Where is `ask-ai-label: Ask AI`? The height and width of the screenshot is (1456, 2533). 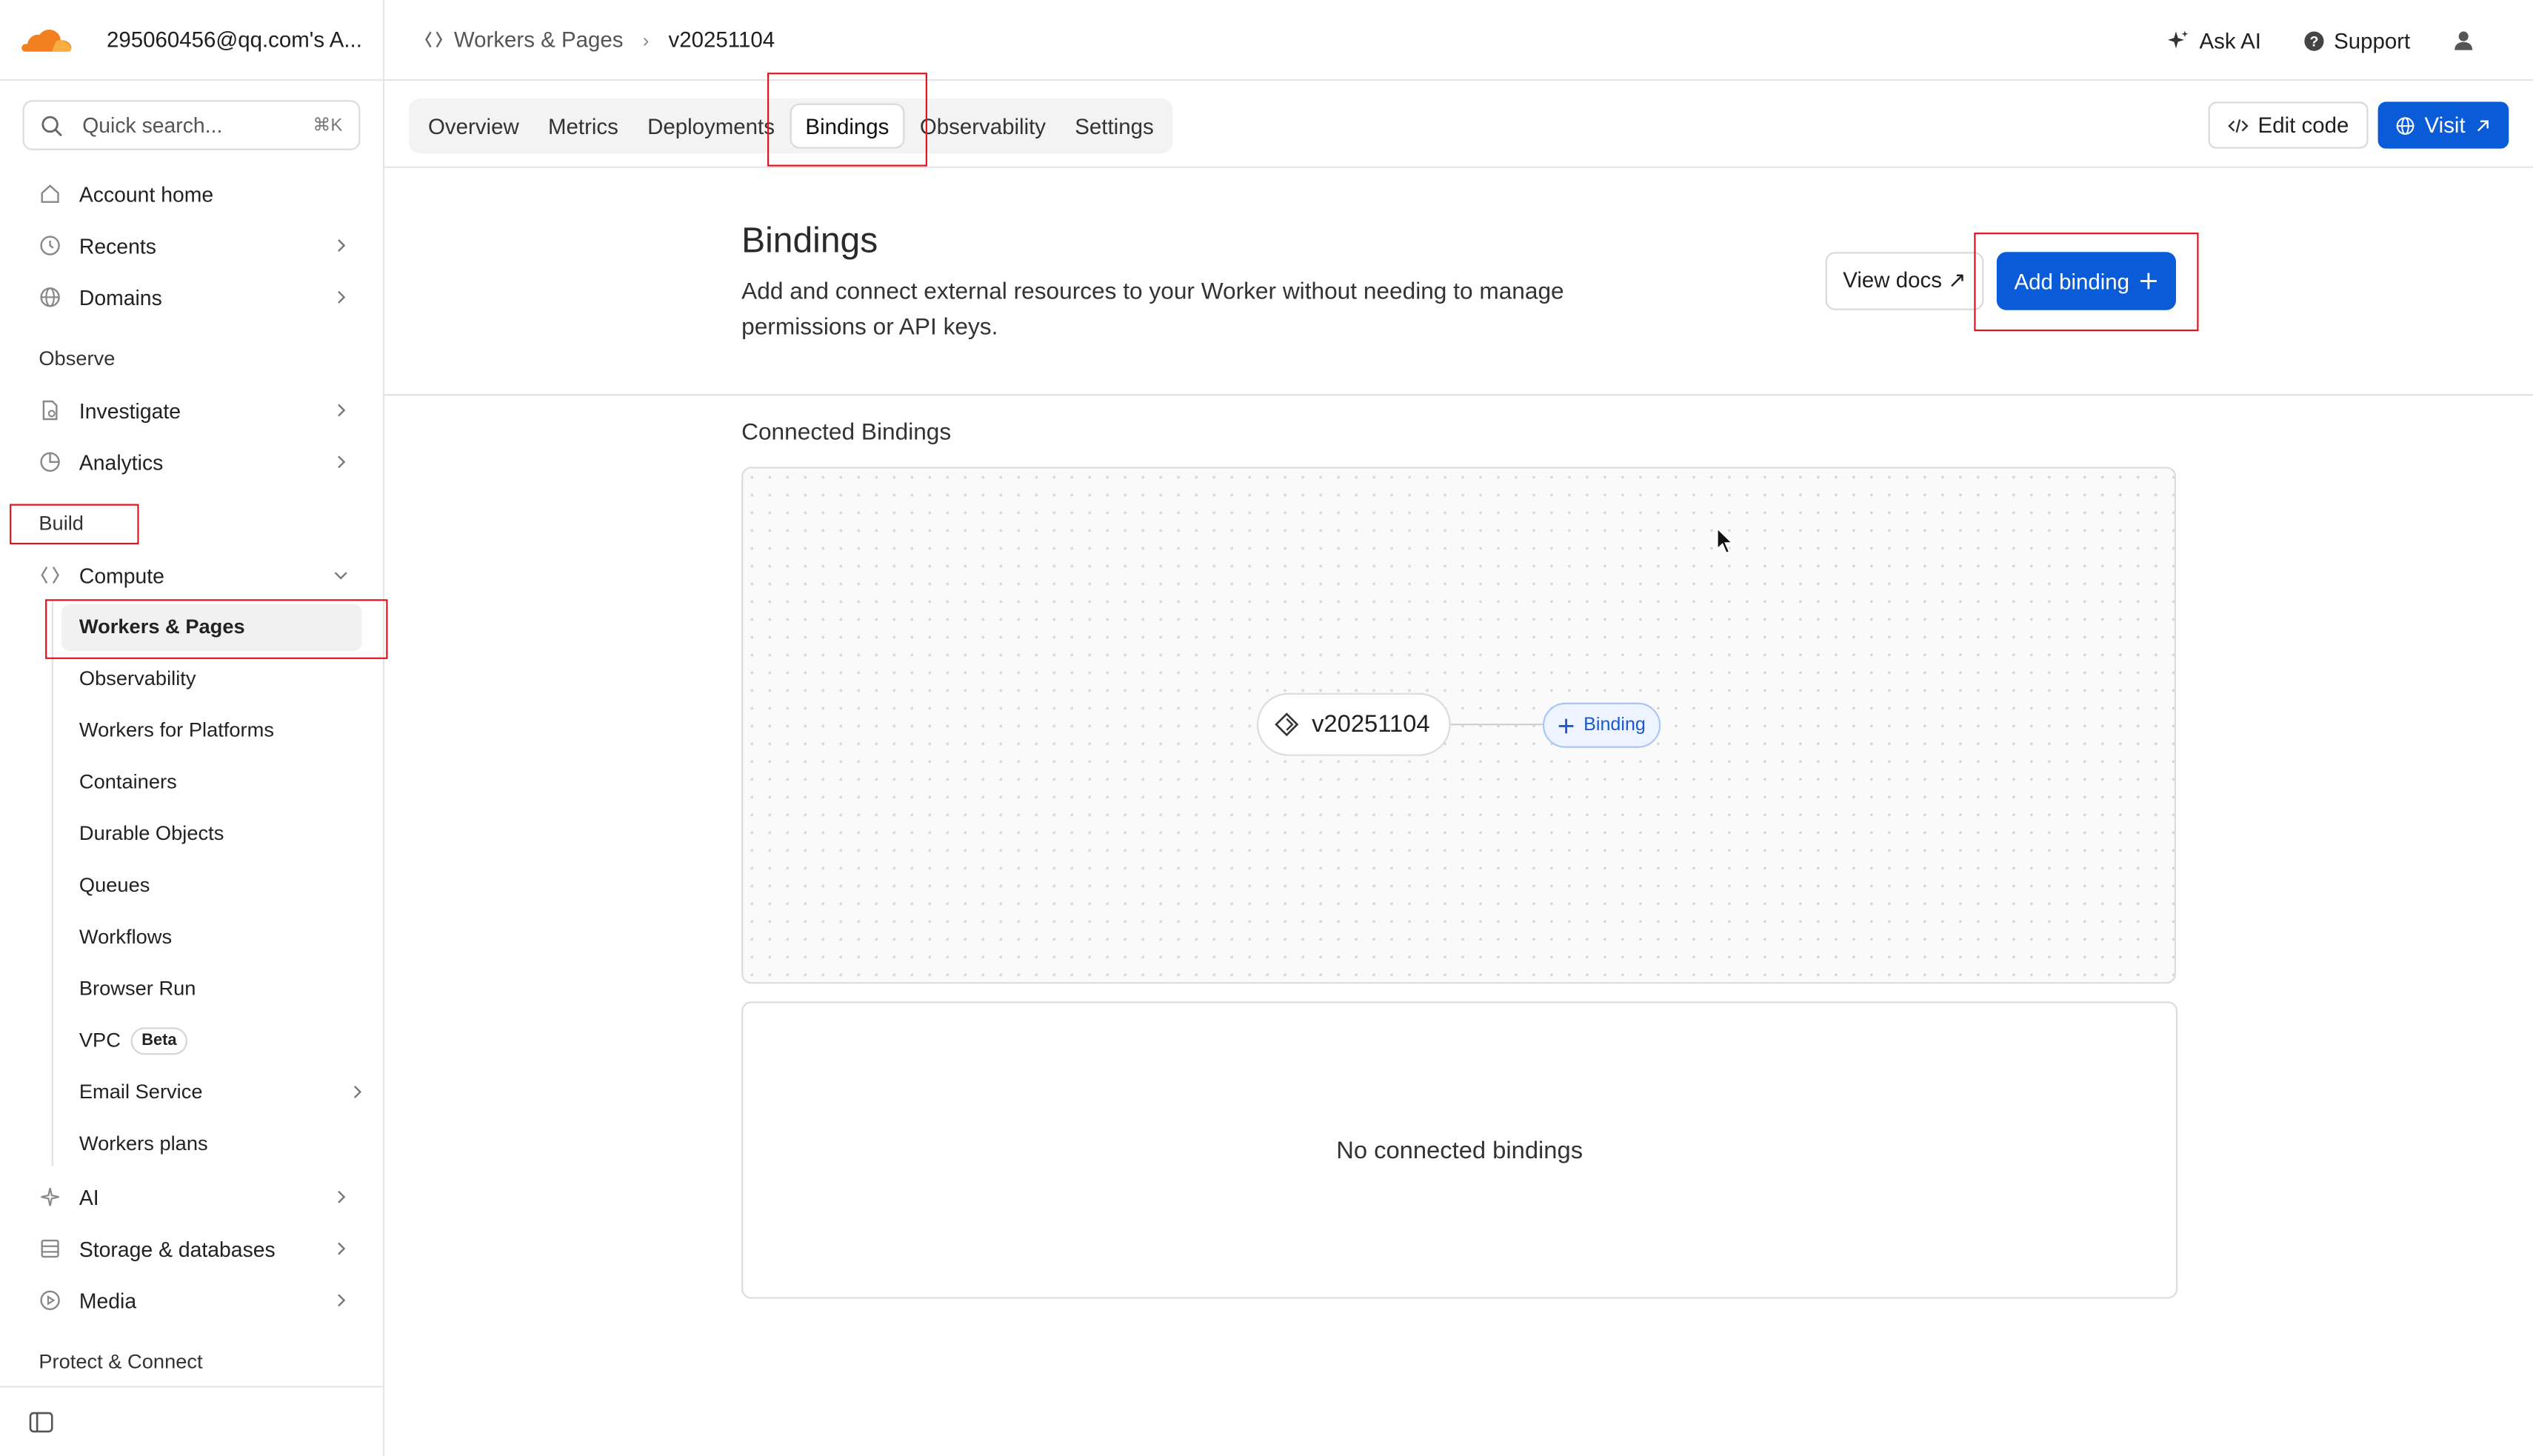 ask-ai-label: Ask AI is located at coordinates (2230, 40).